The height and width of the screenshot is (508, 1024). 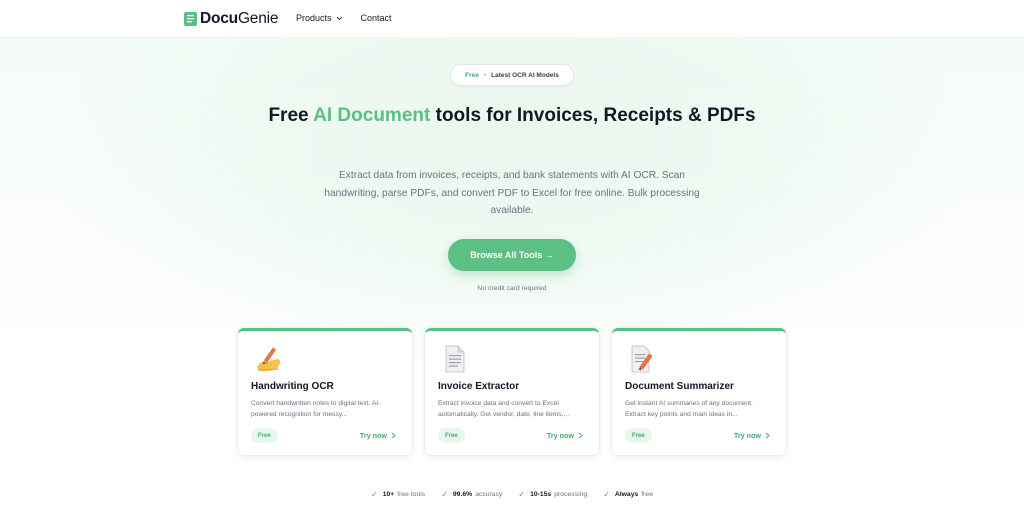 I want to click on writing-hand-icon, so click(x=269, y=359).